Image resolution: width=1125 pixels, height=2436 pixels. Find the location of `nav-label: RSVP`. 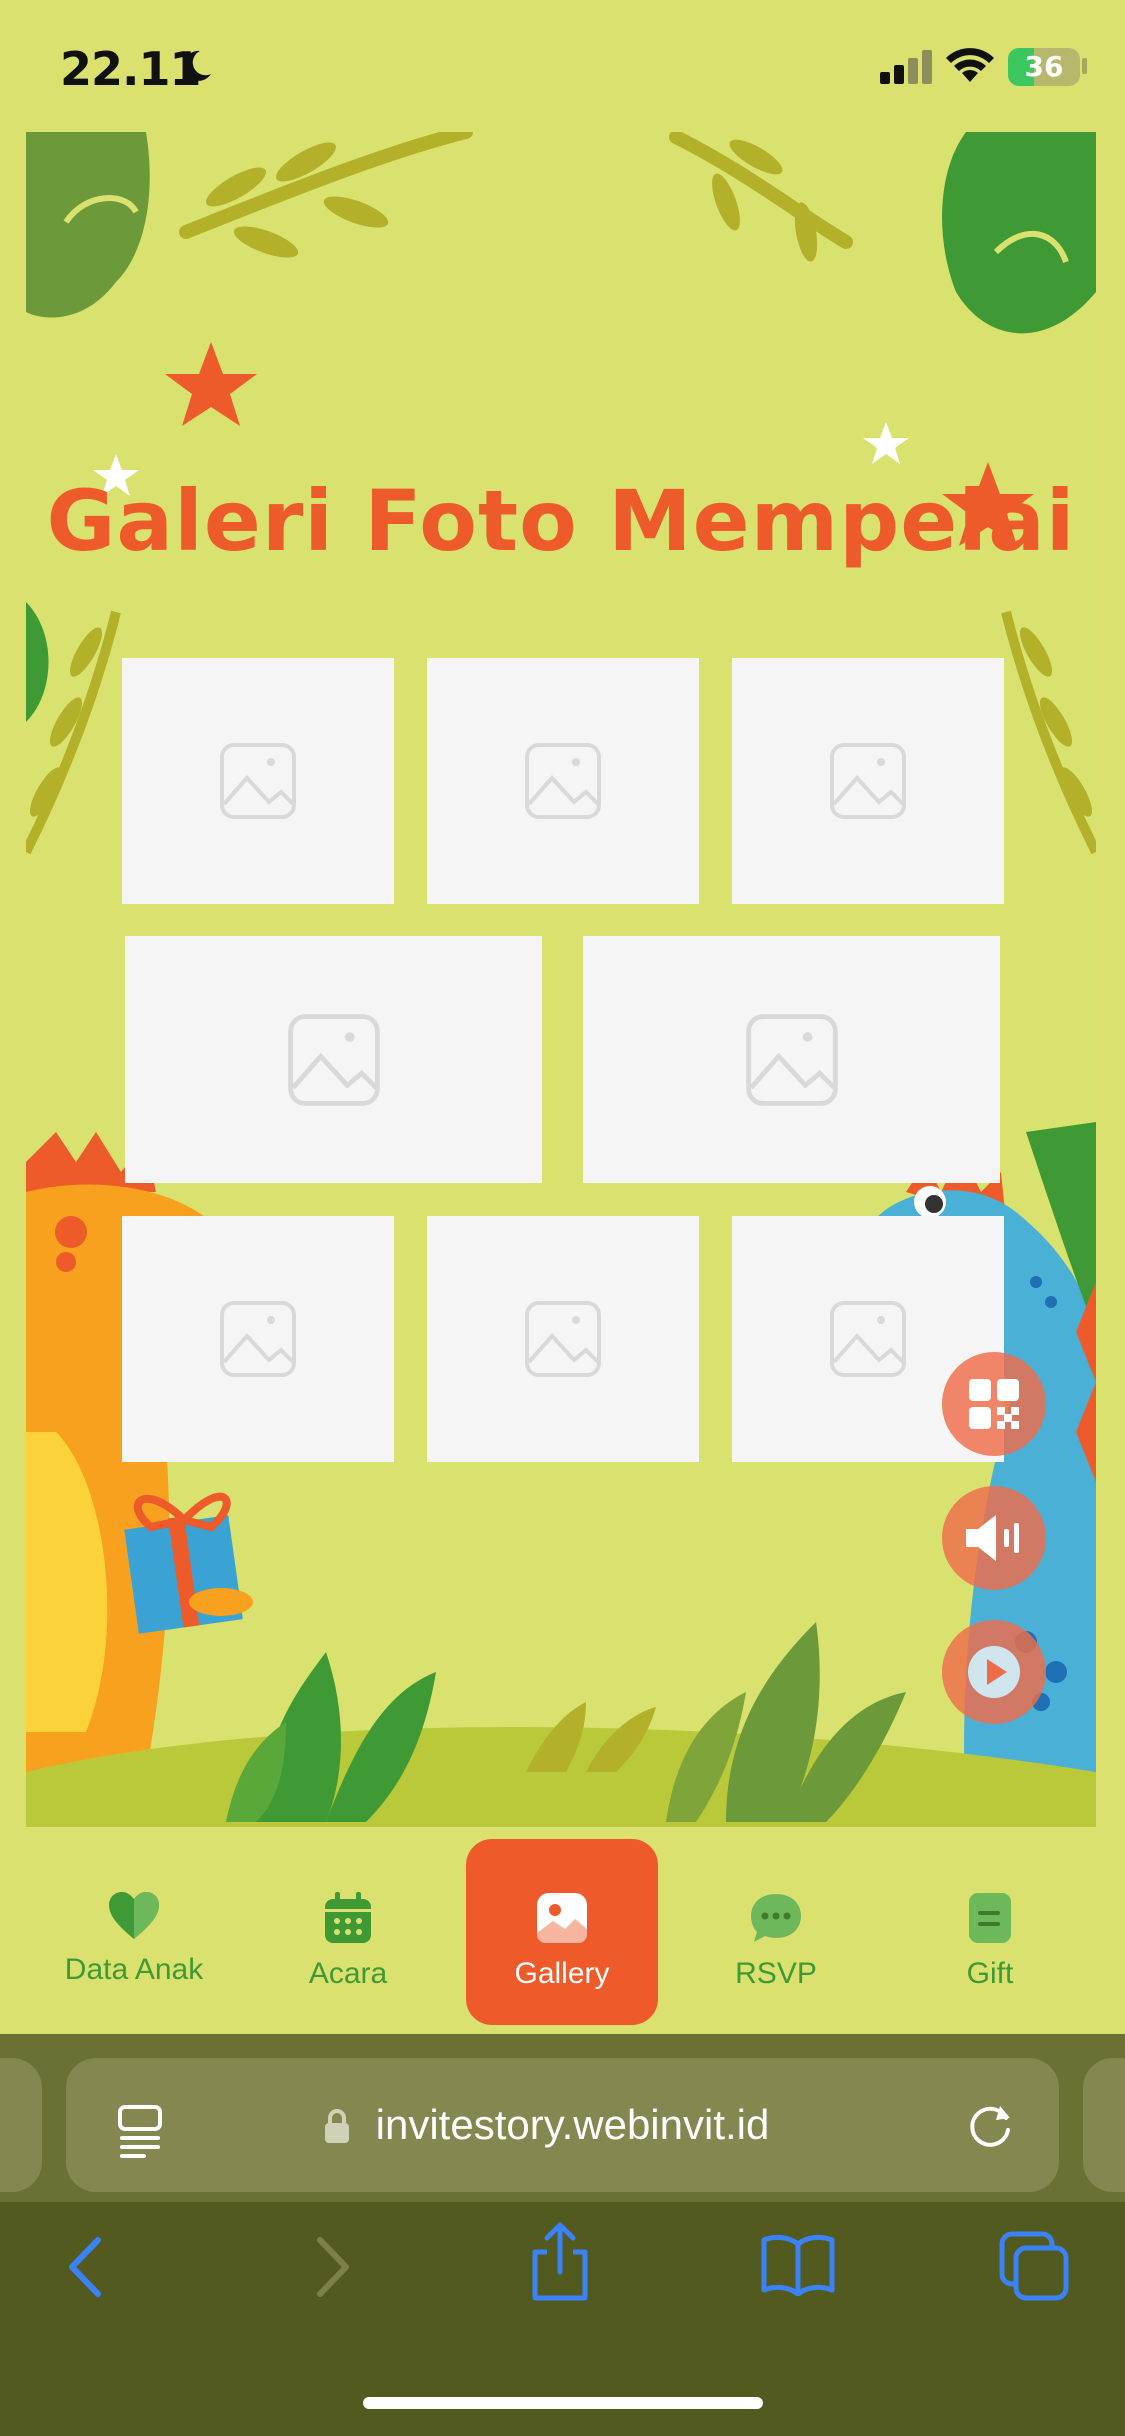

nav-label: RSVP is located at coordinates (776, 1973).